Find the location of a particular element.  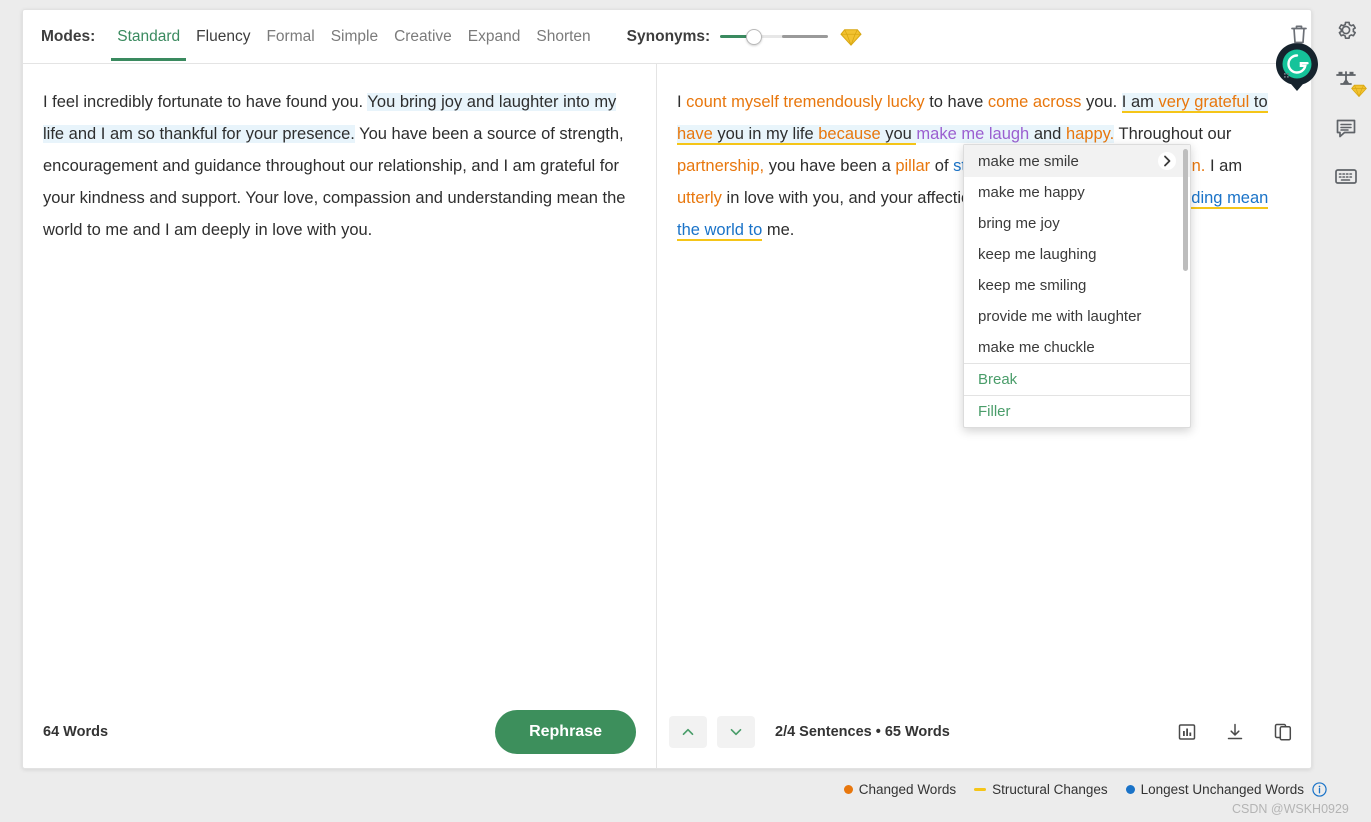

dropdown-scrollbar is located at coordinates (1185, 210).